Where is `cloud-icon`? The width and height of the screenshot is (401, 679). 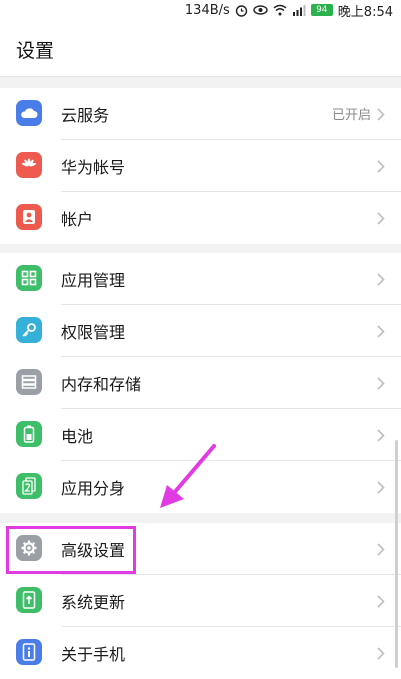
cloud-icon is located at coordinates (29, 113).